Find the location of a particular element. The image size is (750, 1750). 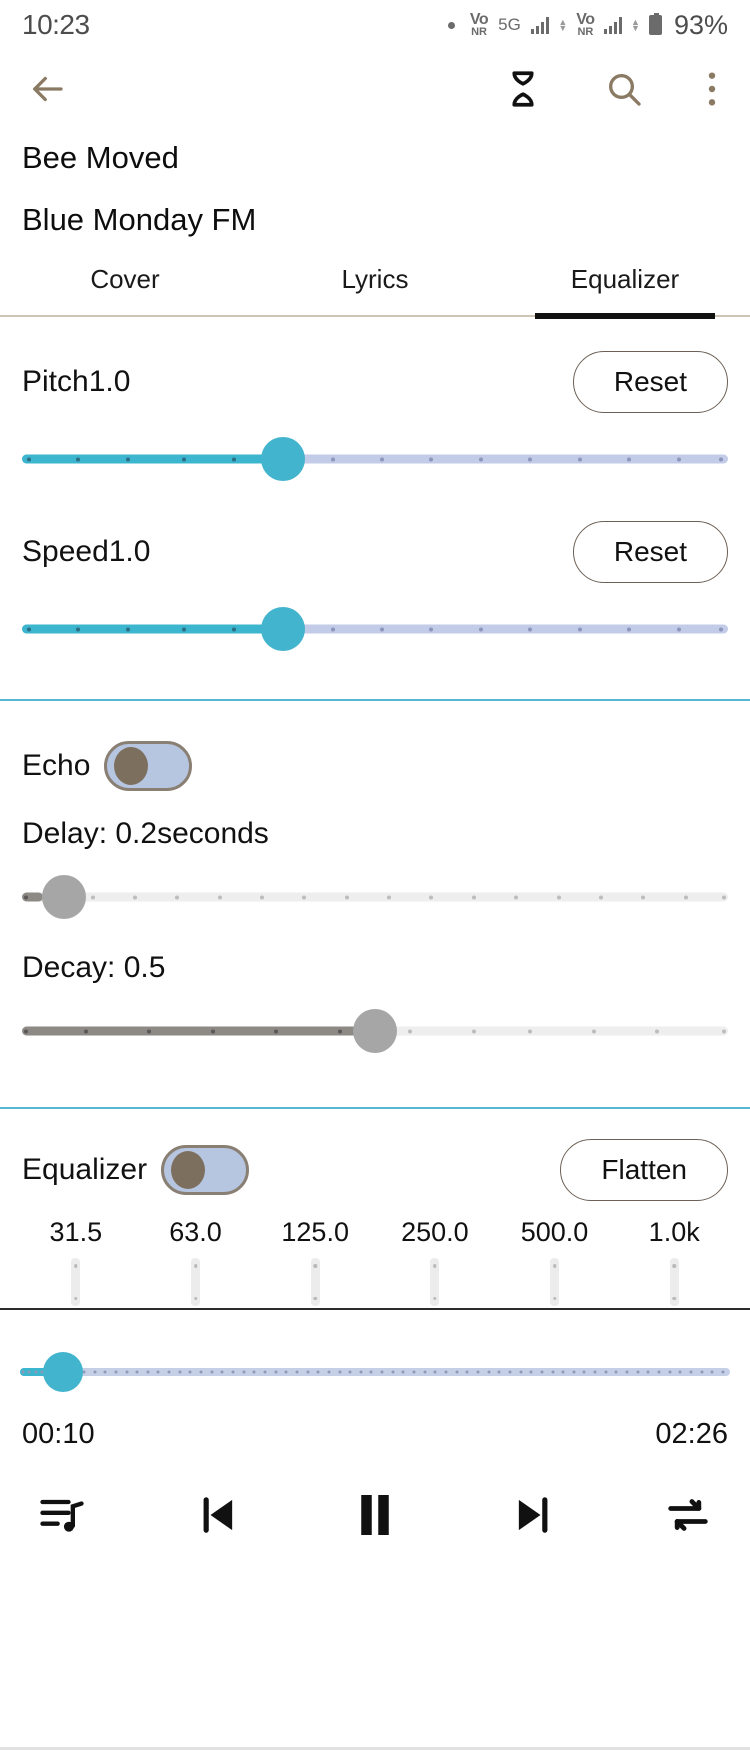

speed-slider-ticks is located at coordinates (375, 629).